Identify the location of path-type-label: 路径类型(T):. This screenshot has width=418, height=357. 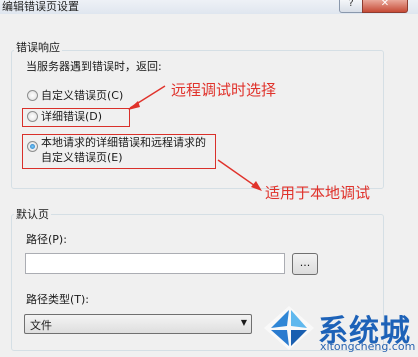
(58, 299).